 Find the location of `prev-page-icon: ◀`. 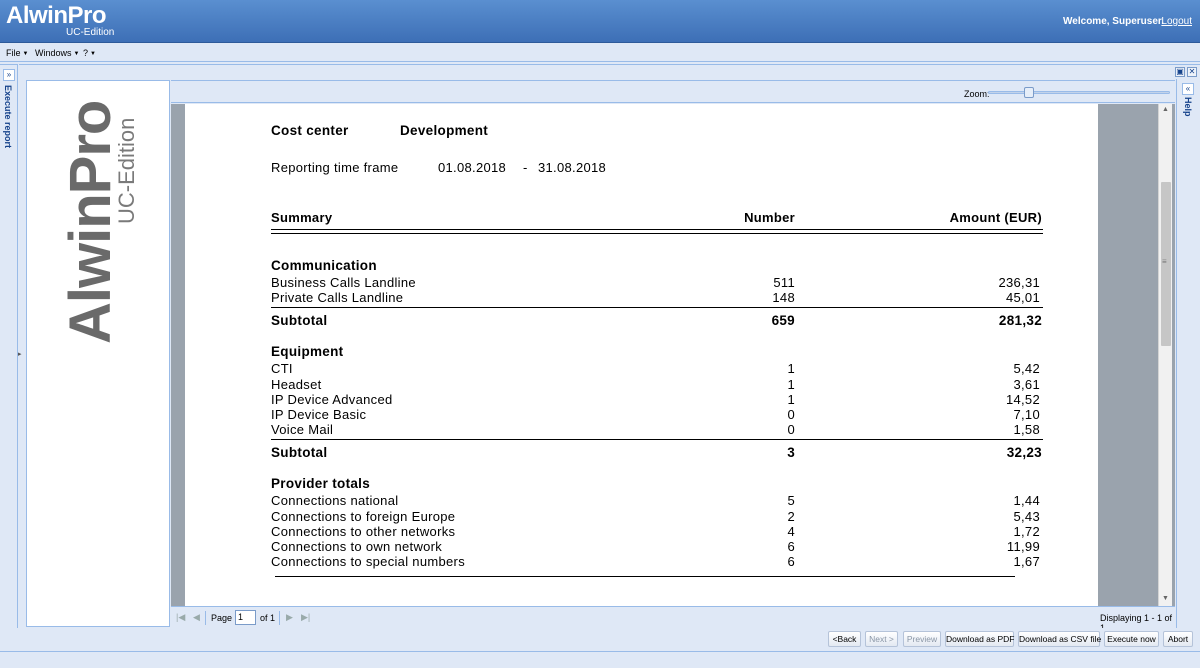

prev-page-icon: ◀ is located at coordinates (196, 617).